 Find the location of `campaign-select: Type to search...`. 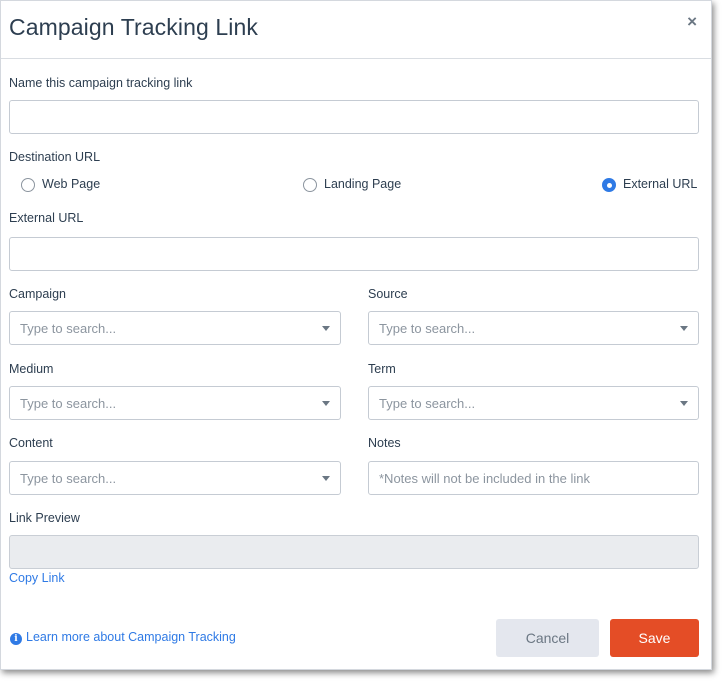

campaign-select: Type to search... is located at coordinates (175, 328).